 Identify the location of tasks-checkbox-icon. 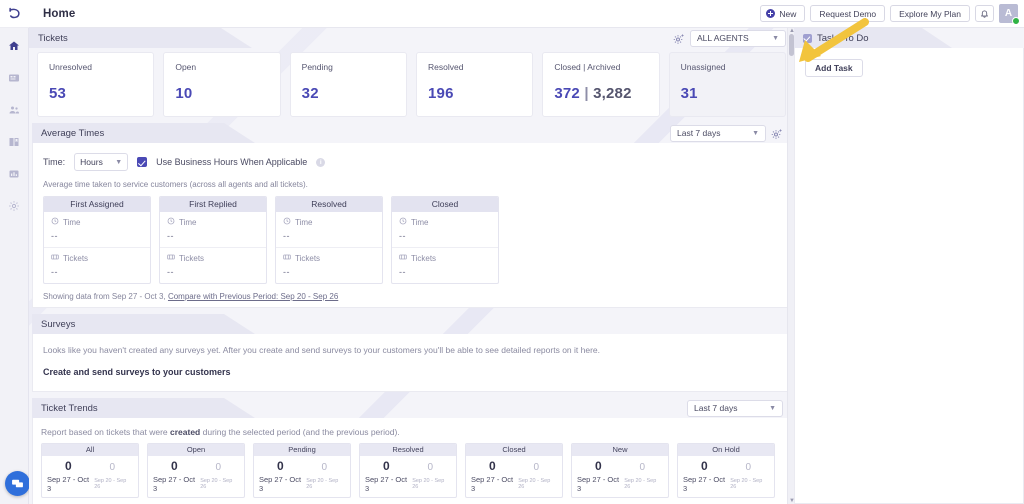
(807, 38).